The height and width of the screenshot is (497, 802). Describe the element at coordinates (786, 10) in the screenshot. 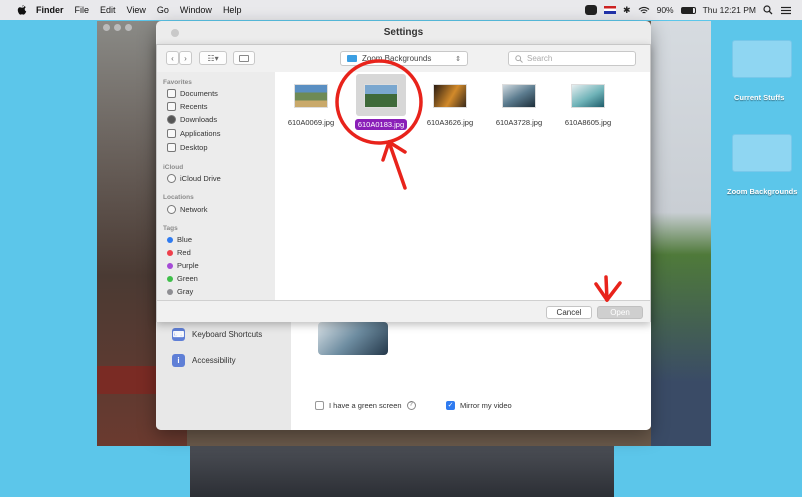

I see `control-center-icon` at that location.